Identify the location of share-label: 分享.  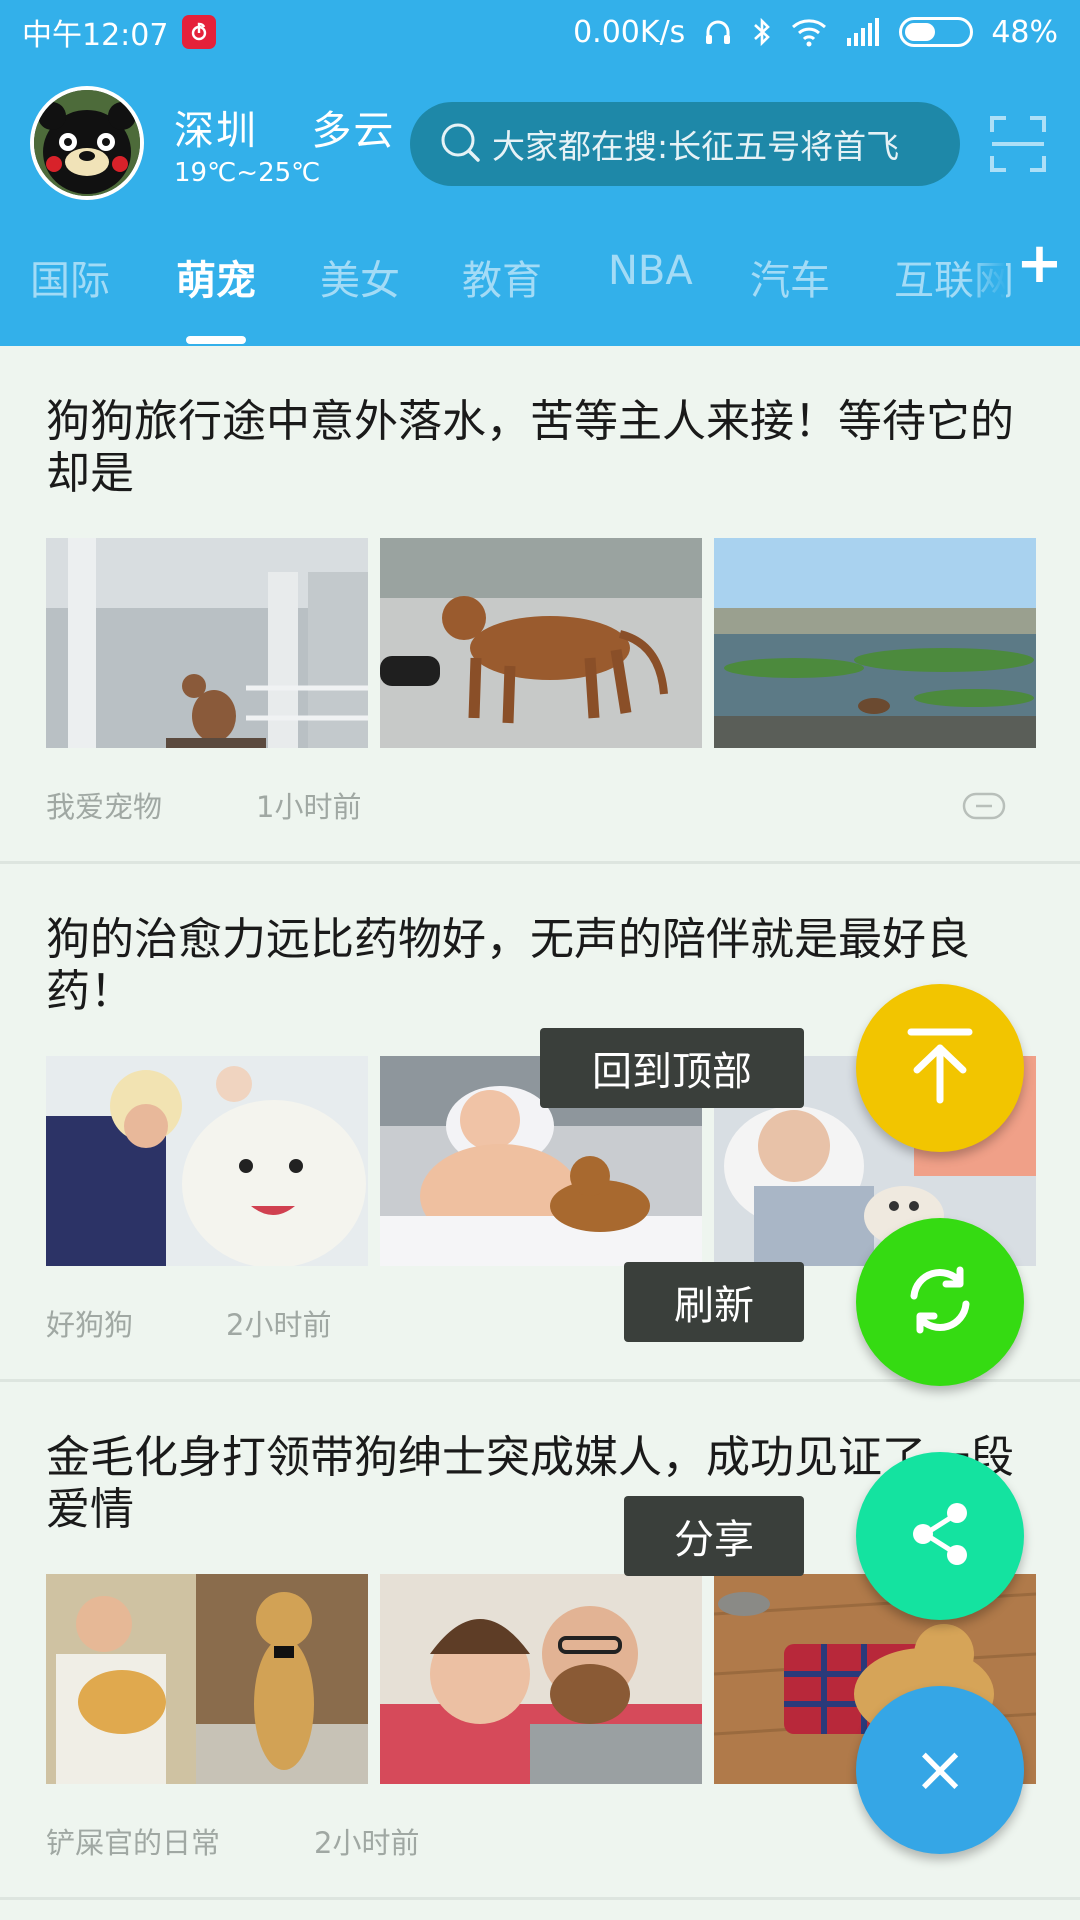
(714, 1536).